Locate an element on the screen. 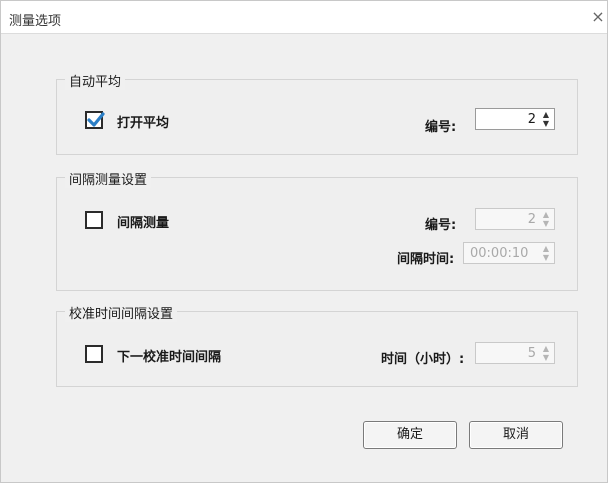 The height and width of the screenshot is (483, 608). enable-average-checkbox is located at coordinates (95, 120).